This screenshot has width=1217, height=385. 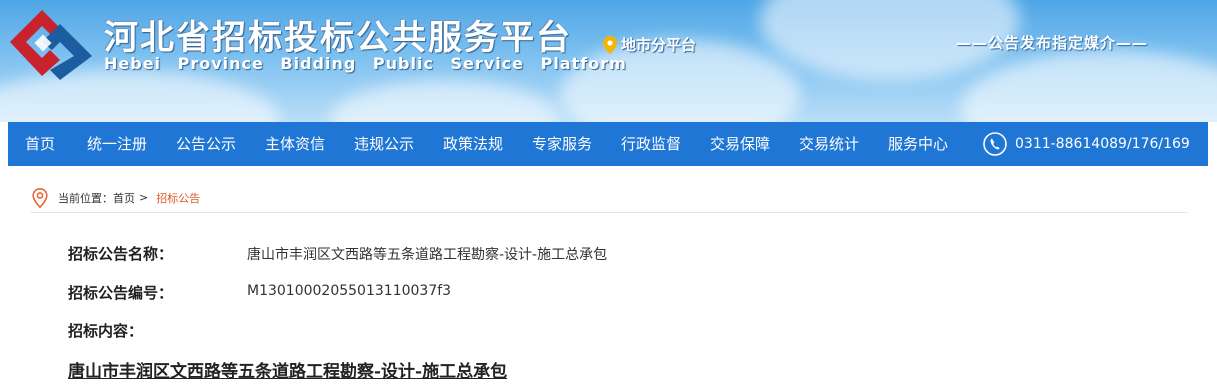 I want to click on city-platform-label: 地市分平台, so click(x=659, y=45).